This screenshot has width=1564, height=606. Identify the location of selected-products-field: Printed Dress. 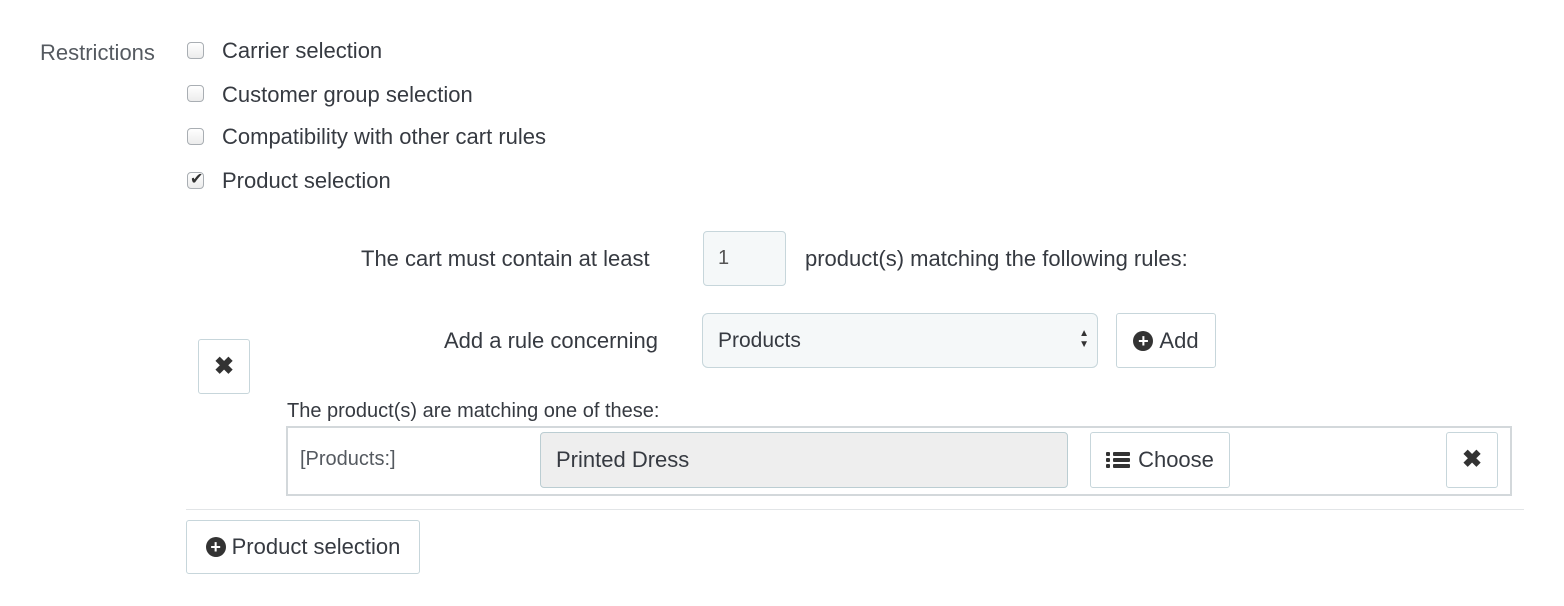
(804, 460).